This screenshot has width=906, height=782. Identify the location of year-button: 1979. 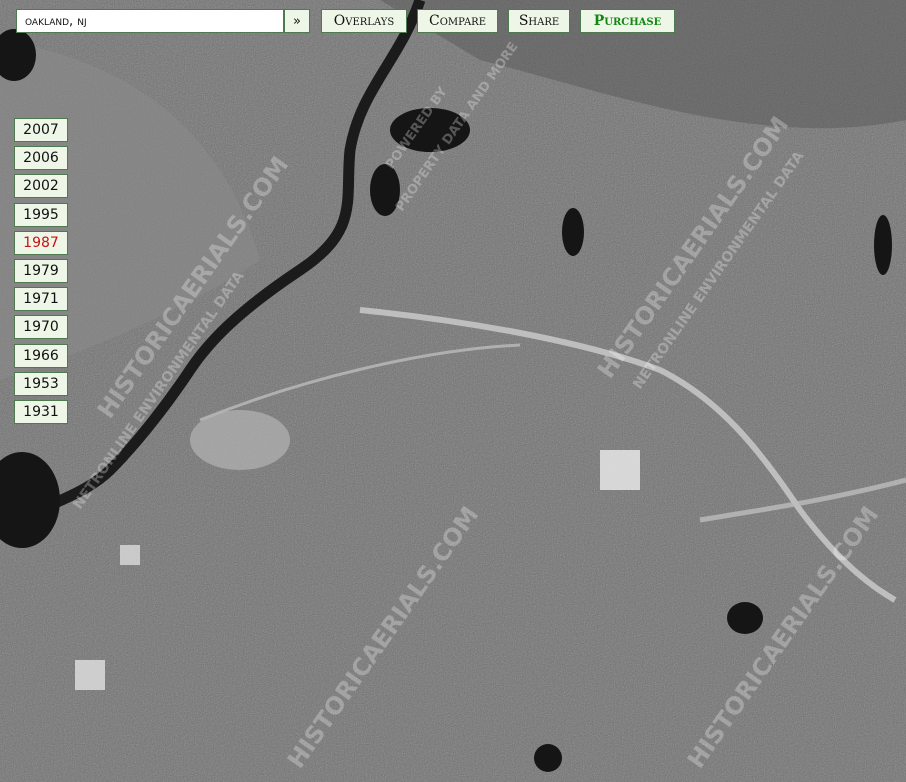
(41, 270).